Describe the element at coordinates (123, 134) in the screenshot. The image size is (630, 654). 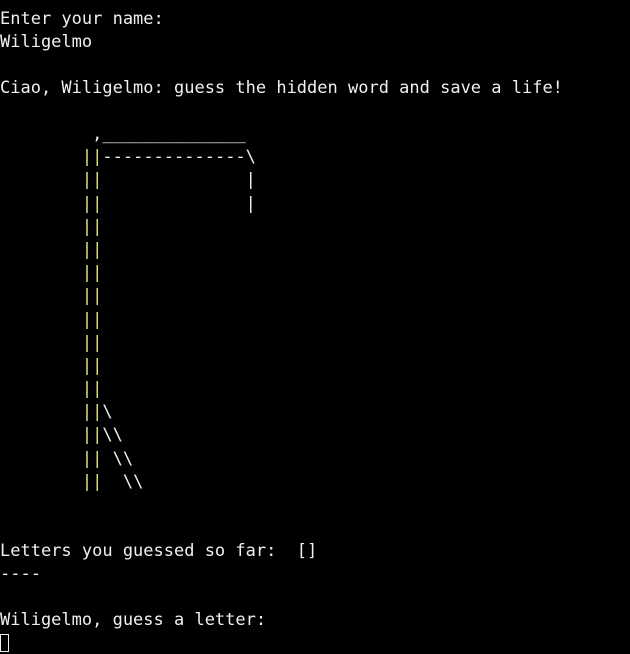
I see `gallows-row: ,______________` at that location.